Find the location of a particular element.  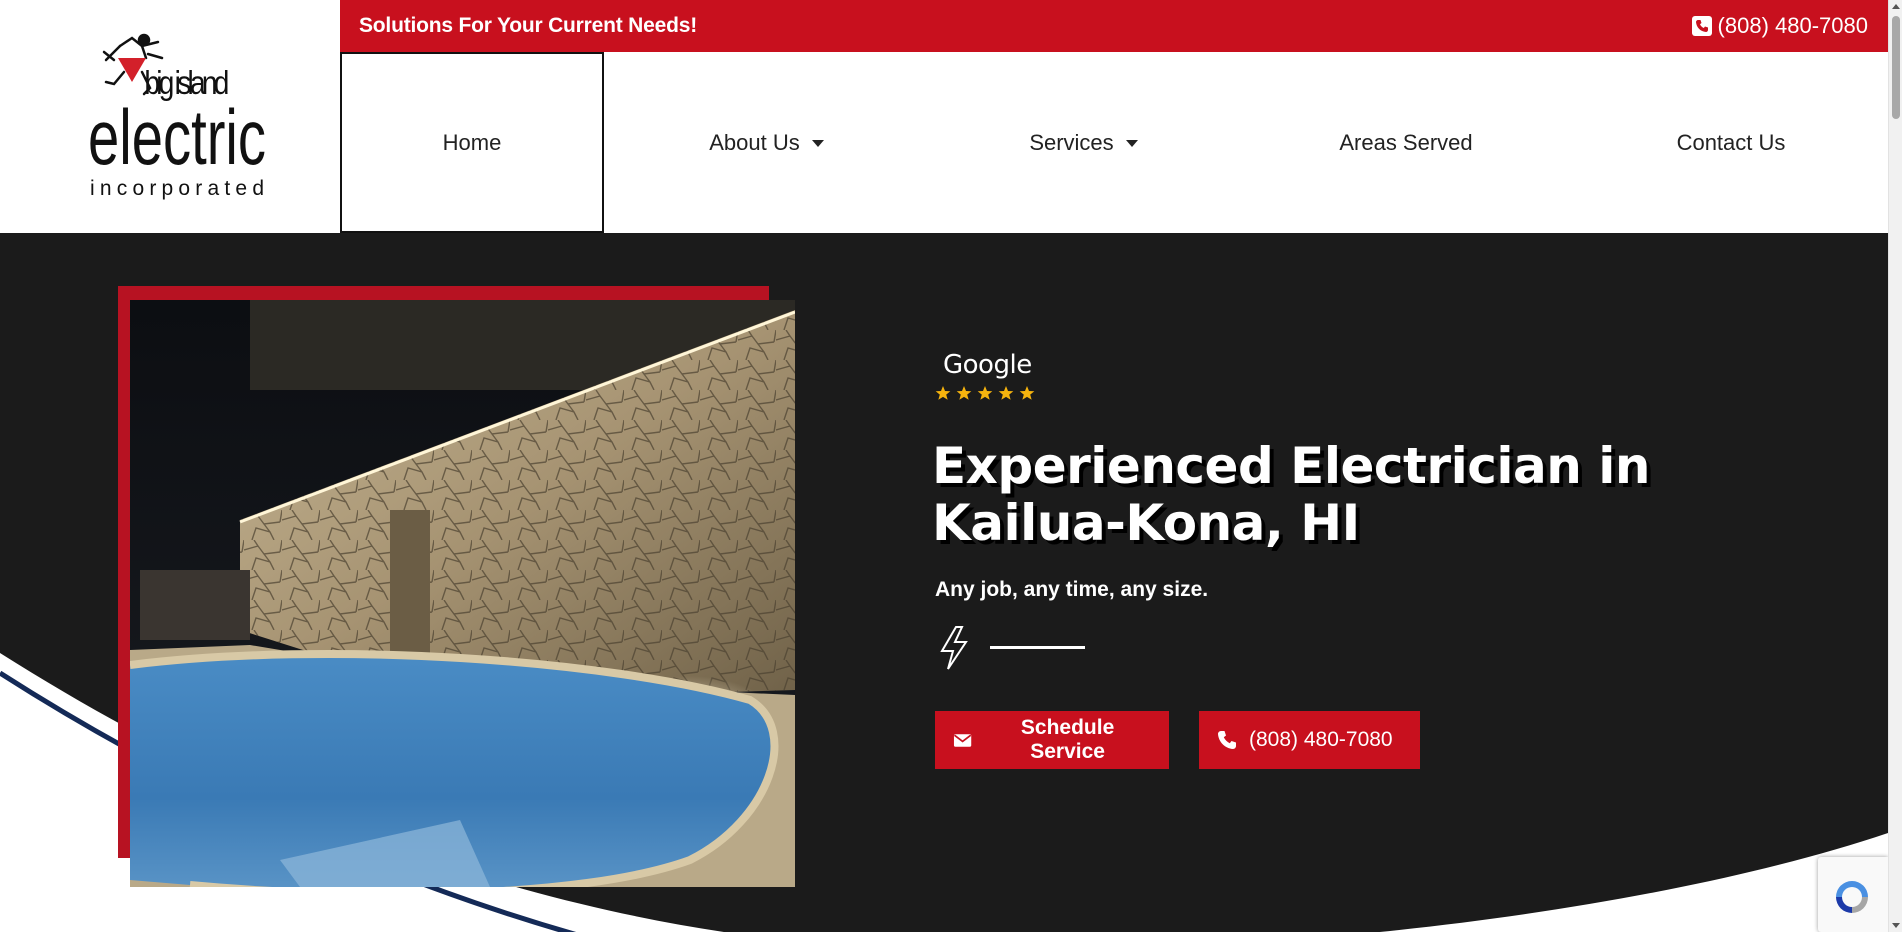

envelope-icon is located at coordinates (962, 740).